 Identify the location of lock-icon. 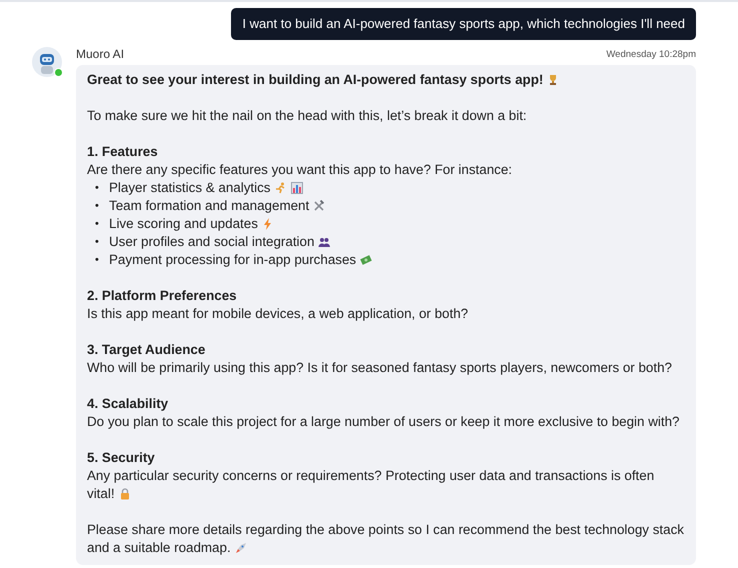
(124, 494).